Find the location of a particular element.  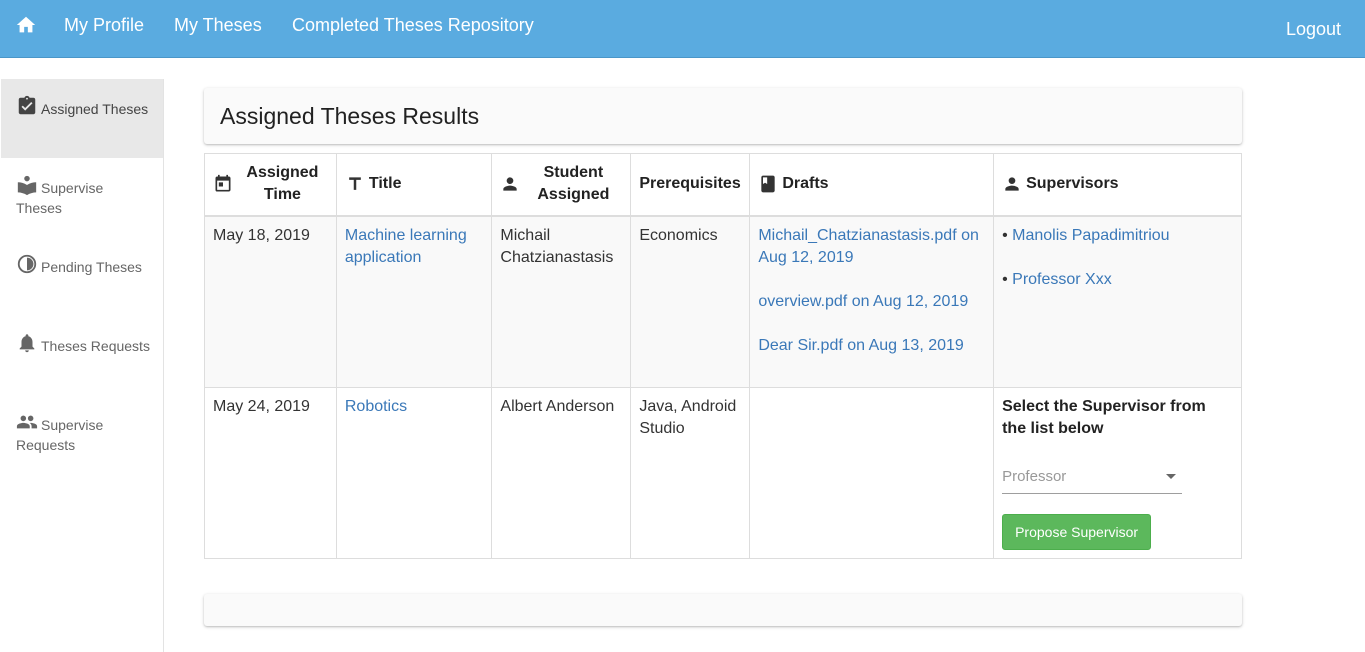

cell-drafts is located at coordinates (872, 472).